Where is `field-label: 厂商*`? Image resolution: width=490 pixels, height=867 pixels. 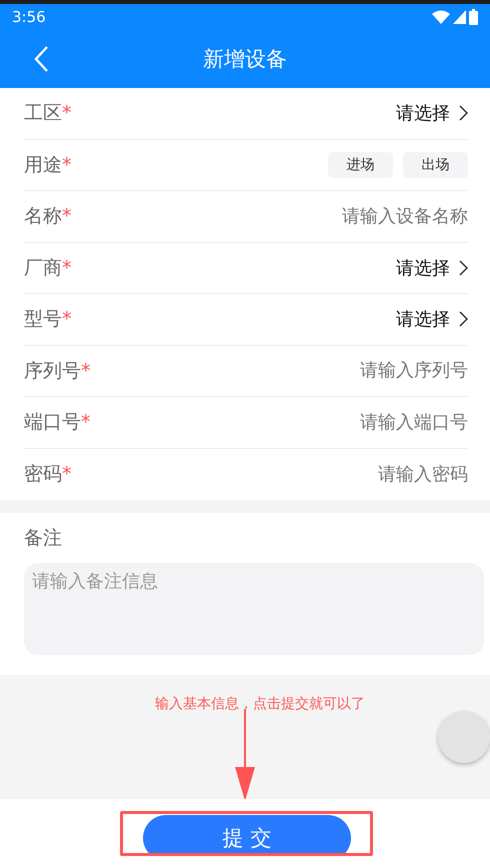
field-label: 厂商* is located at coordinates (48, 268).